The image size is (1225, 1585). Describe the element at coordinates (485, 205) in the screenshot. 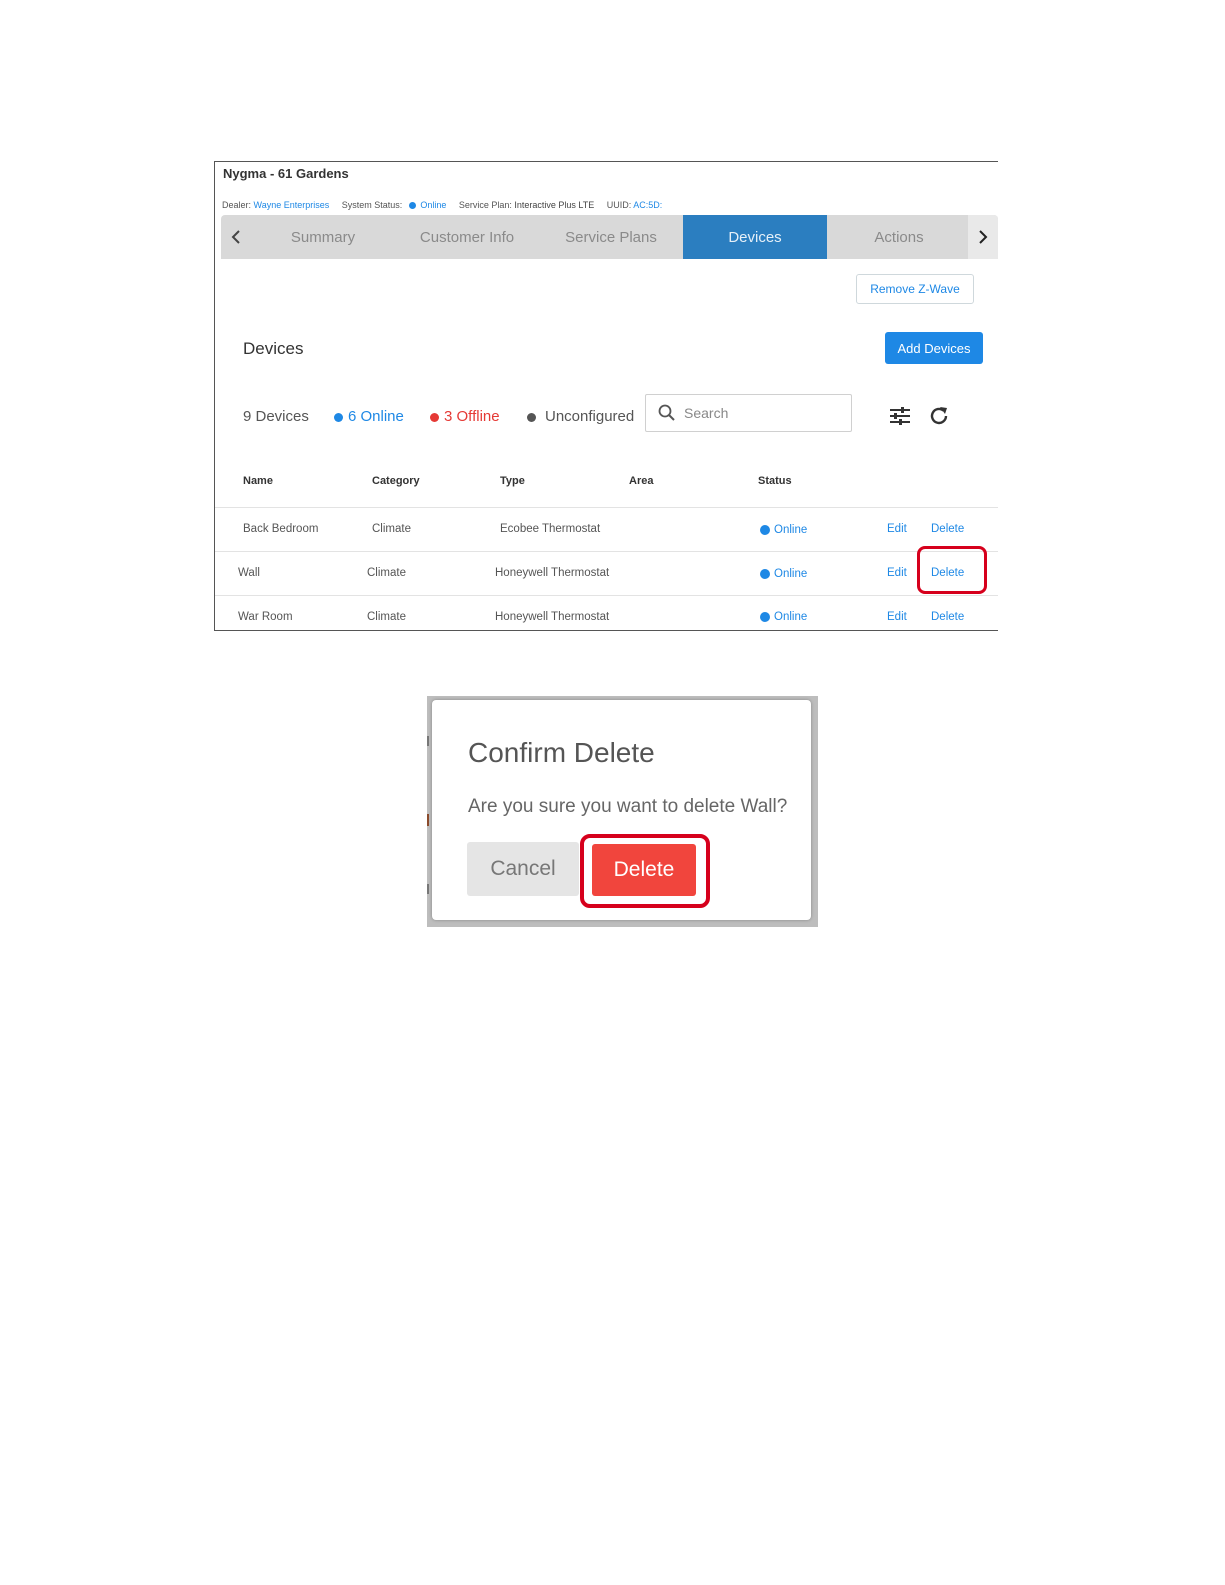

I see `service-plan-label: Service Plan:` at that location.